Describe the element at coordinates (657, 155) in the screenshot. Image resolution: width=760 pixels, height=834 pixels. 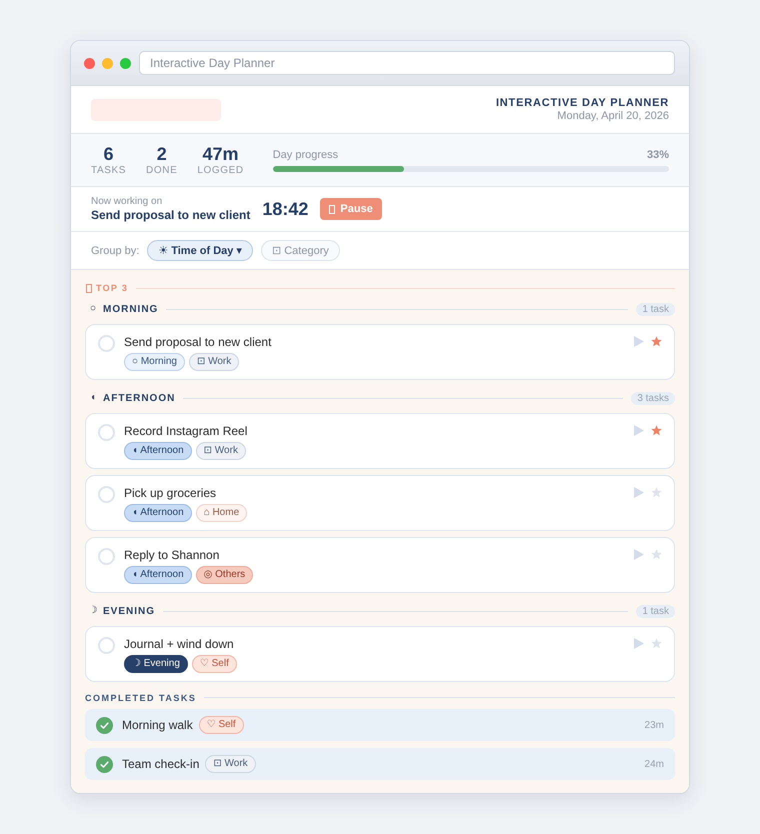
I see `progress-reading: 33%` at that location.